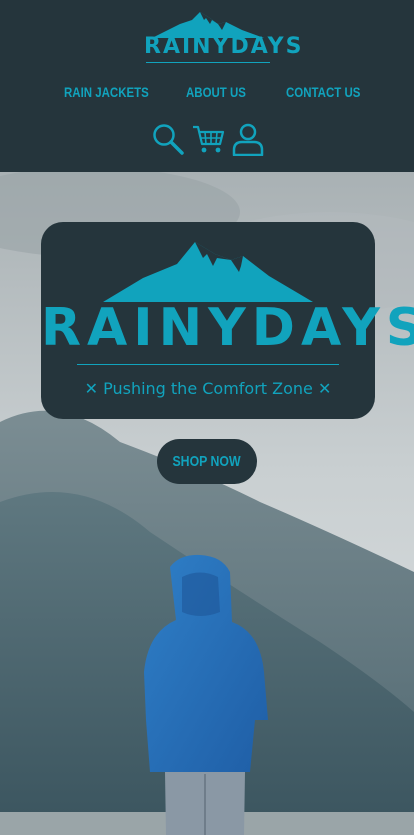  I want to click on hero-wordmark-underline, so click(208, 364).